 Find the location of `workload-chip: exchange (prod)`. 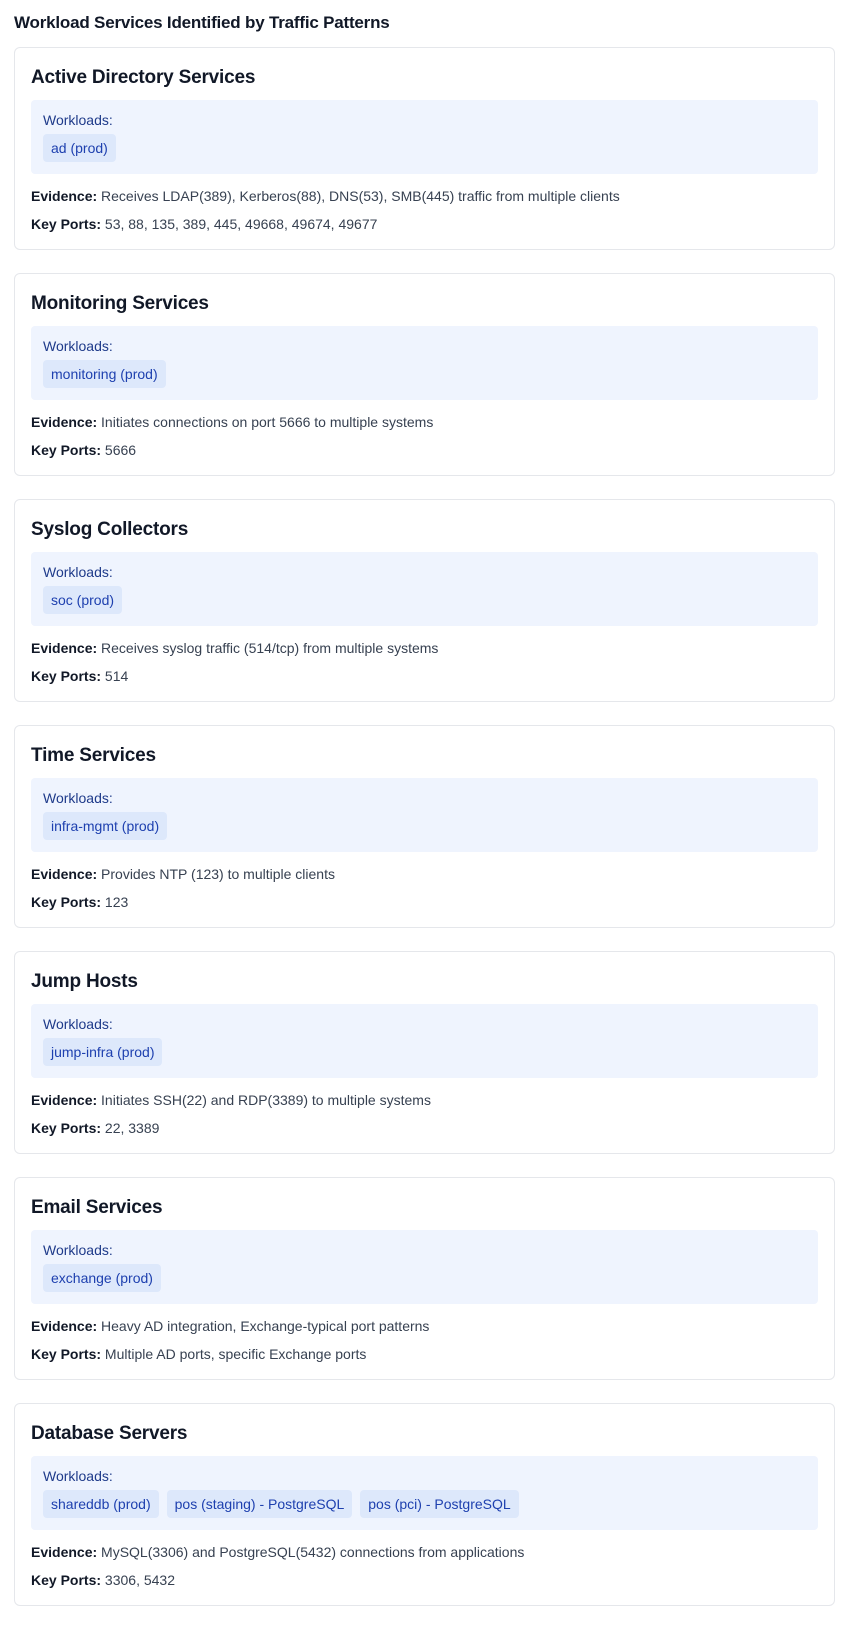

workload-chip: exchange (prod) is located at coordinates (102, 1278).